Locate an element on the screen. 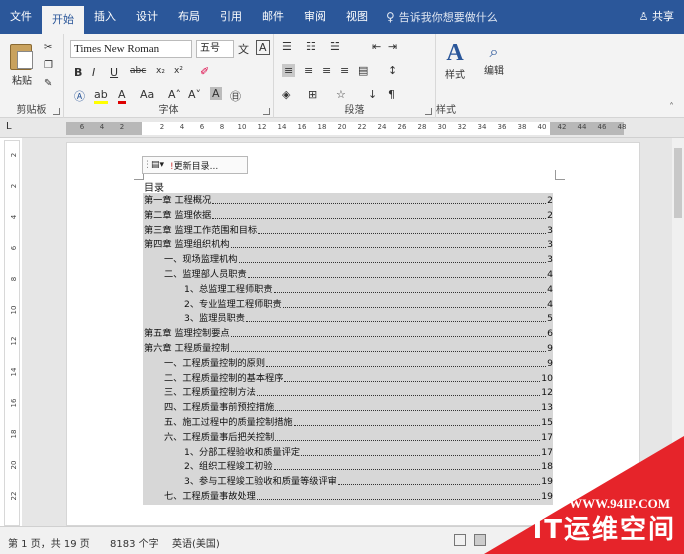 Image resolution: width=684 pixels, height=554 pixels. font-name-select: Times New Roman is located at coordinates (131, 49).